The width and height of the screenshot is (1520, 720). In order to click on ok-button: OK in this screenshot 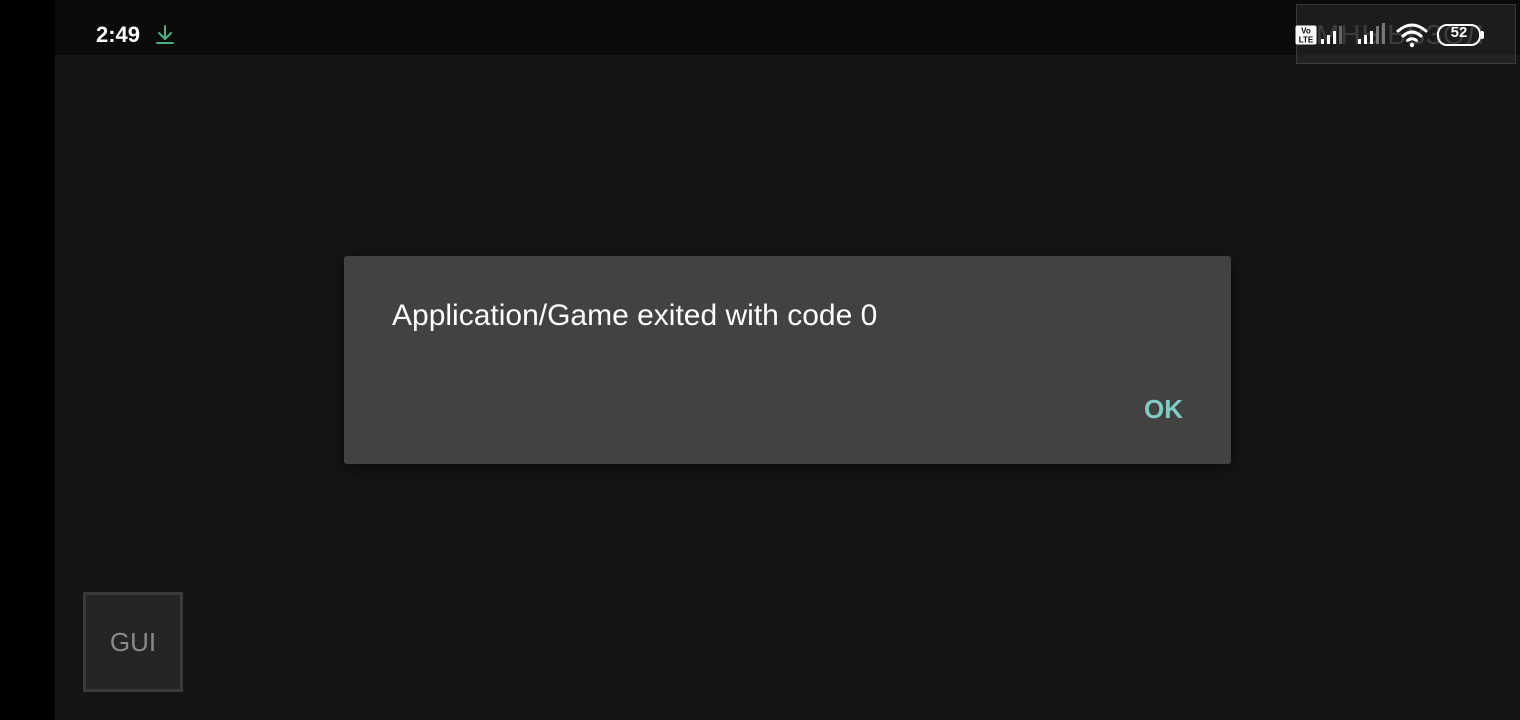, I will do `click(1163, 409)`.